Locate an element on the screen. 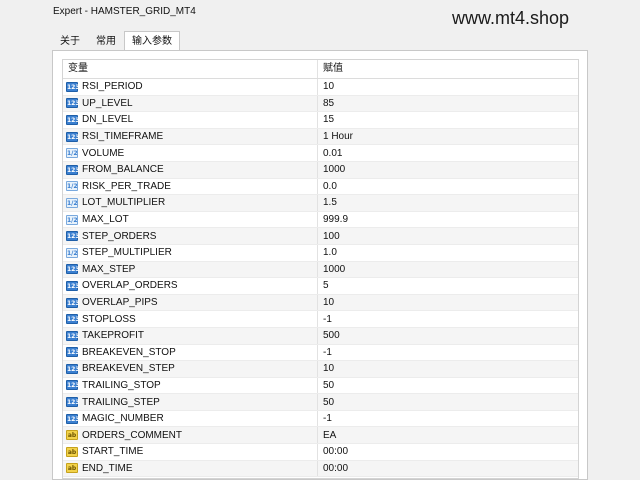 This screenshot has width=640, height=480. table-row: ab END_TIME 00:00 is located at coordinates (320, 469).